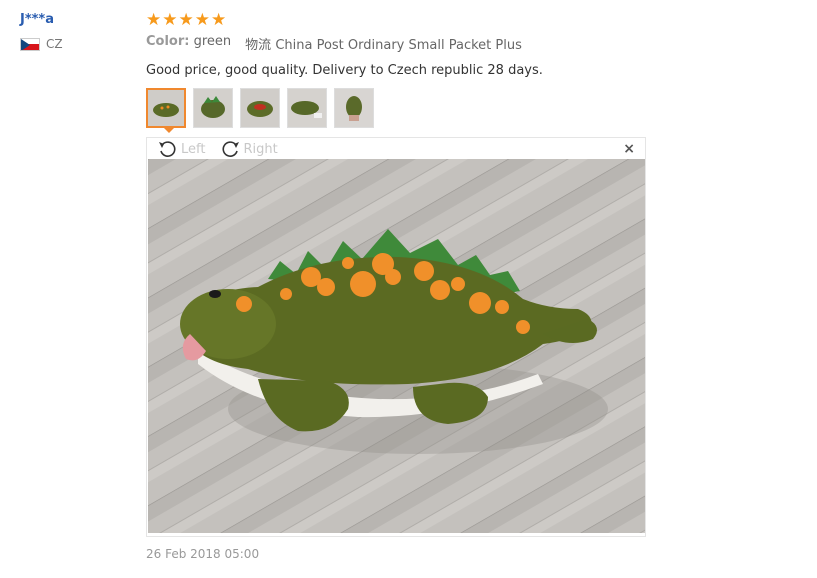 The width and height of the screenshot is (817, 578). Describe the element at coordinates (169, 130) in the screenshot. I see `active-thumbnail-pointer` at that location.